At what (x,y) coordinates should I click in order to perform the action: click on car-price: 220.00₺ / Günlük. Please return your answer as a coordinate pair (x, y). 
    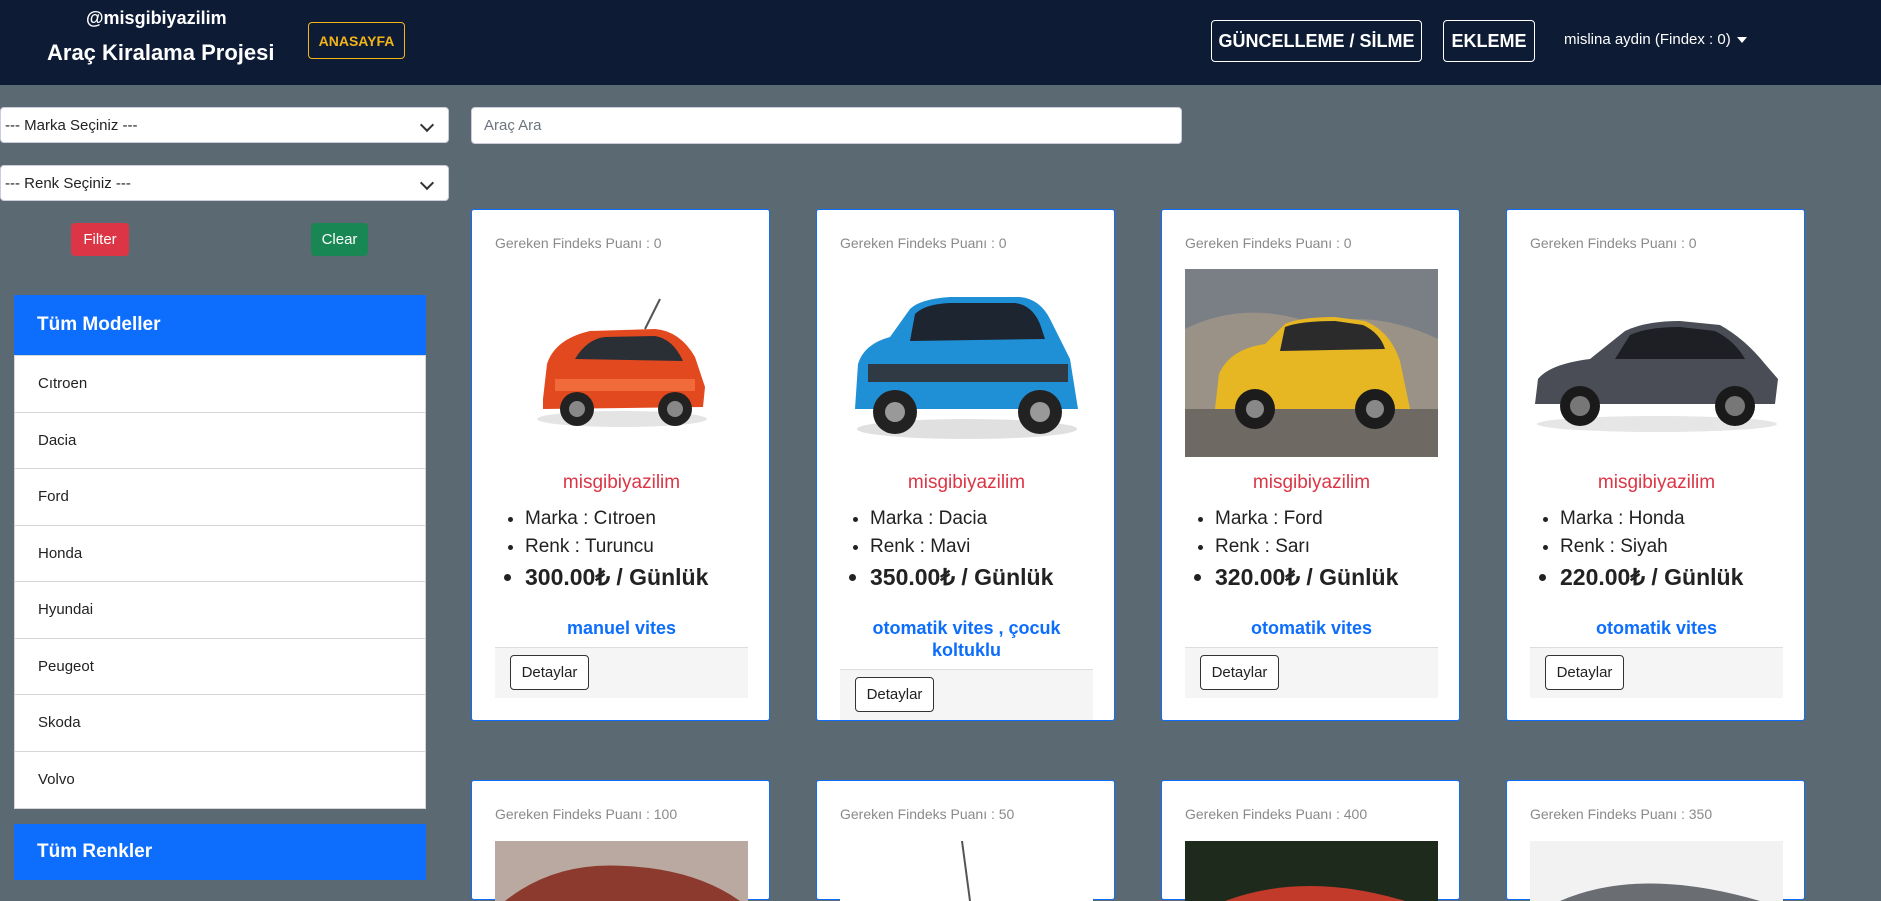
    Looking at the image, I should click on (1651, 577).